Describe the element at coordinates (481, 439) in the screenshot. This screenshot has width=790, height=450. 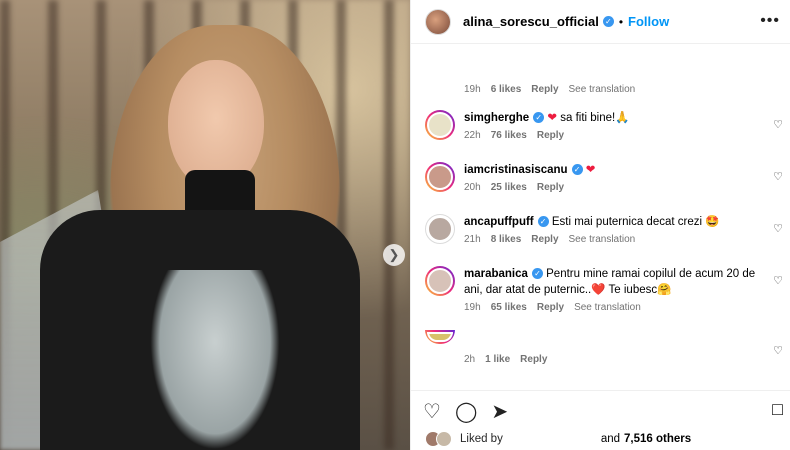
I see `liked-by-label: Liked by` at that location.